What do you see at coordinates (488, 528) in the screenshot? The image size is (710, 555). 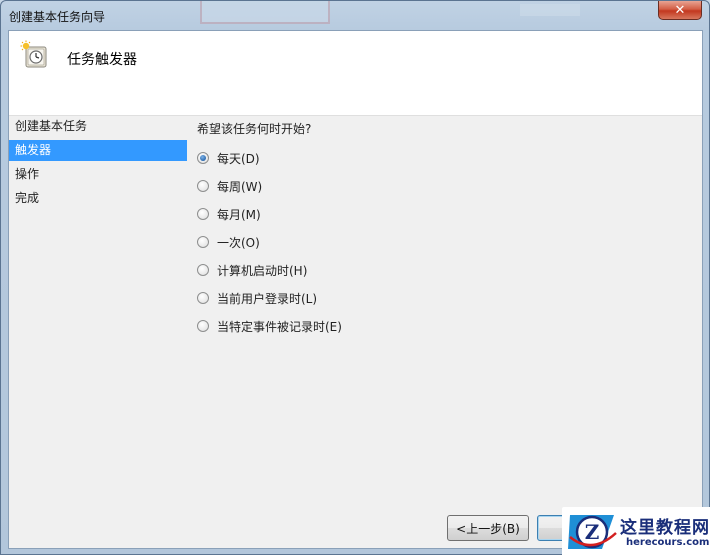 I see `back-button: <上一步(B)` at bounding box center [488, 528].